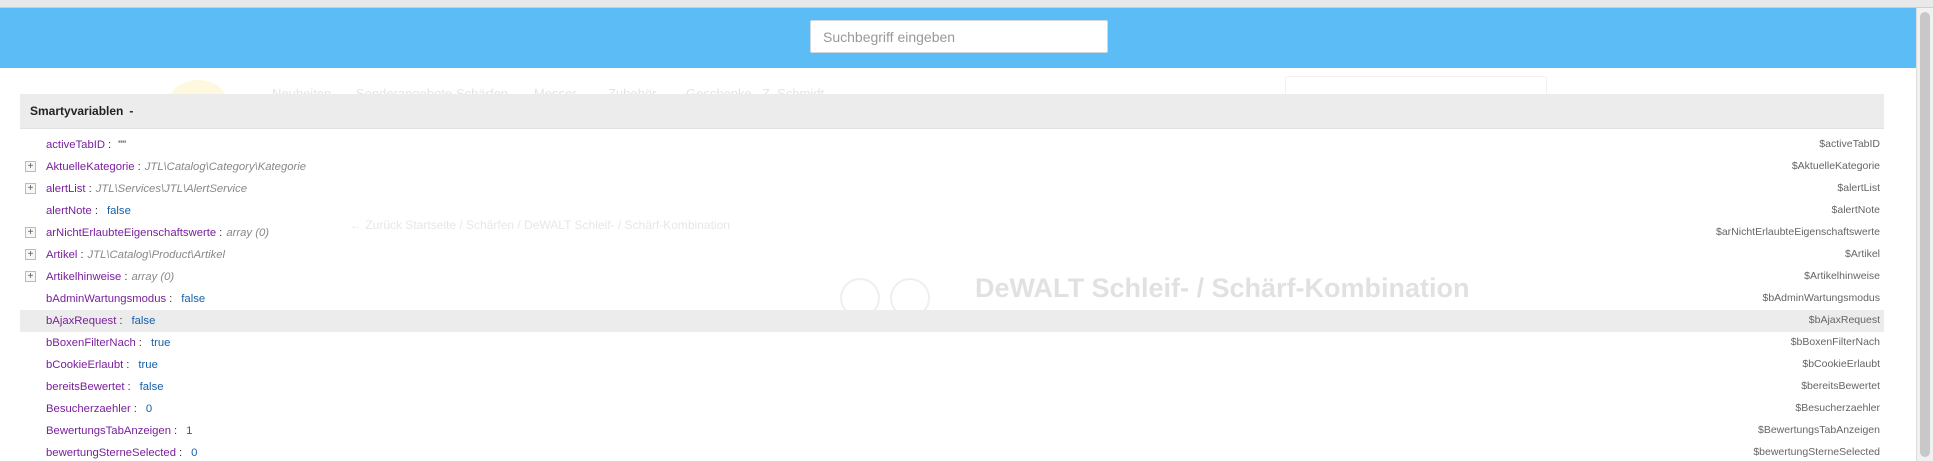 The image size is (1933, 461). I want to click on variable-name: alertList, so click(66, 189).